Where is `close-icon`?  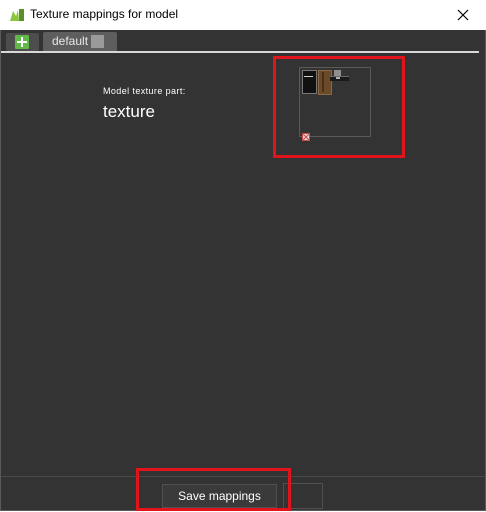 close-icon is located at coordinates (463, 15).